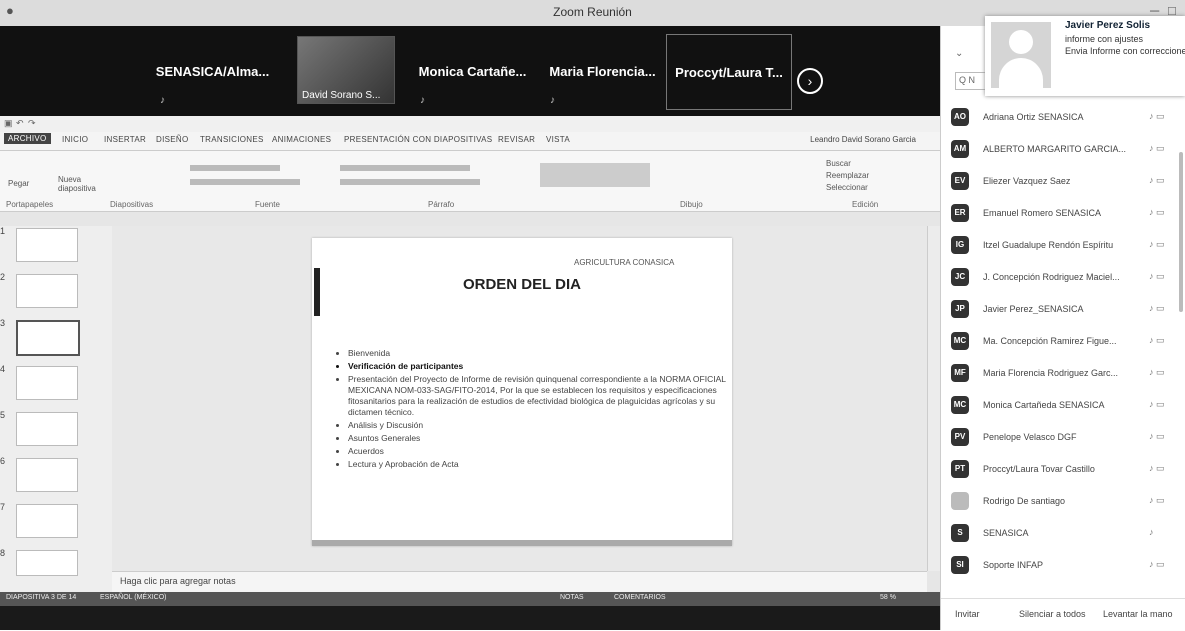  What do you see at coordinates (39, 520) in the screenshot?
I see `slide-thumb: 7` at bounding box center [39, 520].